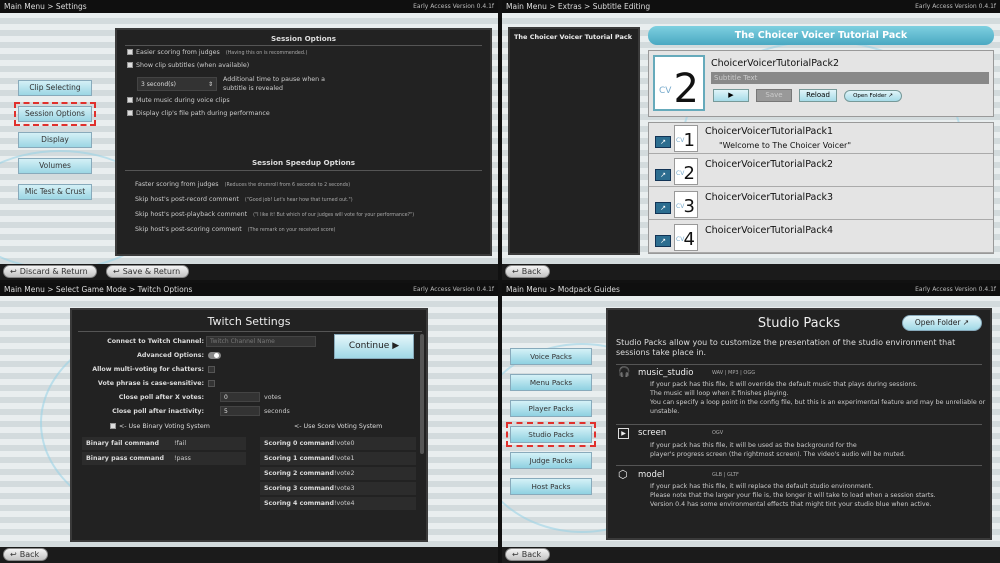 This screenshot has width=1000, height=563. What do you see at coordinates (453, 6) in the screenshot?
I see `version-label: Early Access Version 0.4.1f` at bounding box center [453, 6].